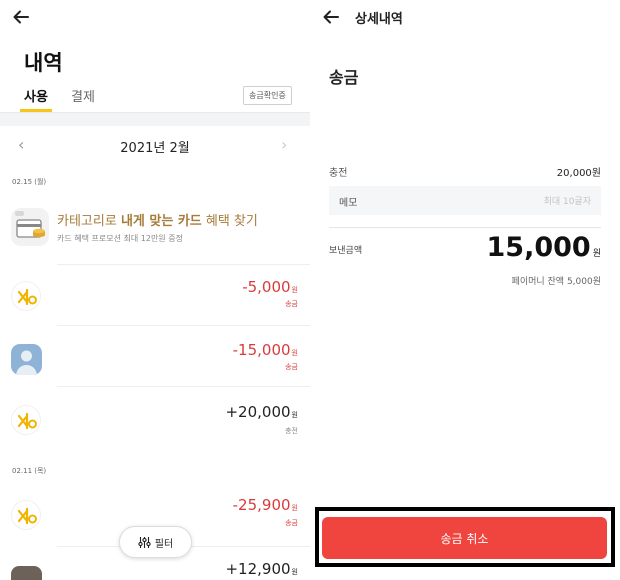  What do you see at coordinates (144, 542) in the screenshot?
I see `filter-icon` at bounding box center [144, 542].